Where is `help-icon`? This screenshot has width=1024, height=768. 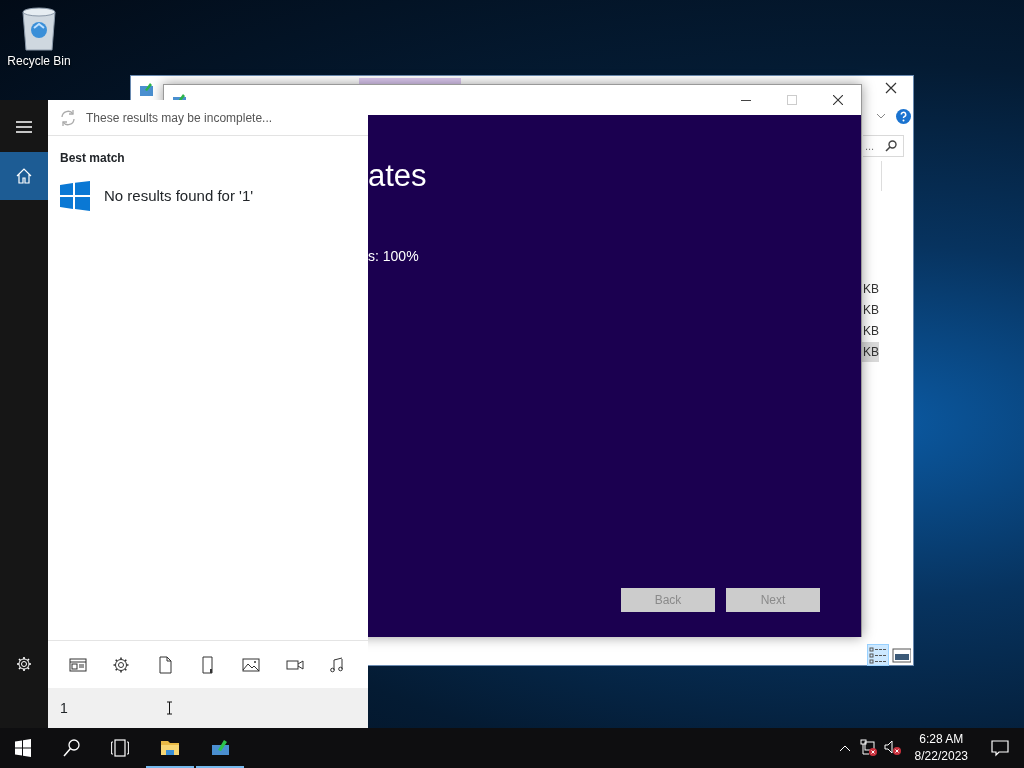 help-icon is located at coordinates (903, 116).